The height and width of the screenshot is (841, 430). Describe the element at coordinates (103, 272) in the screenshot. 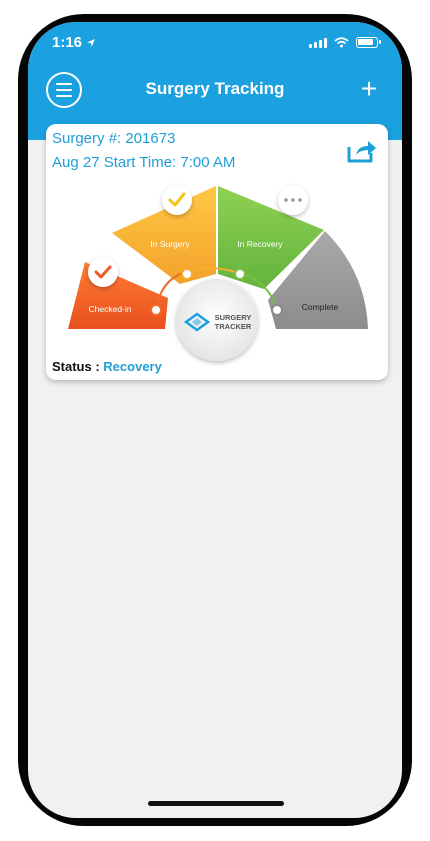

I see `checked-in-check-icon` at that location.